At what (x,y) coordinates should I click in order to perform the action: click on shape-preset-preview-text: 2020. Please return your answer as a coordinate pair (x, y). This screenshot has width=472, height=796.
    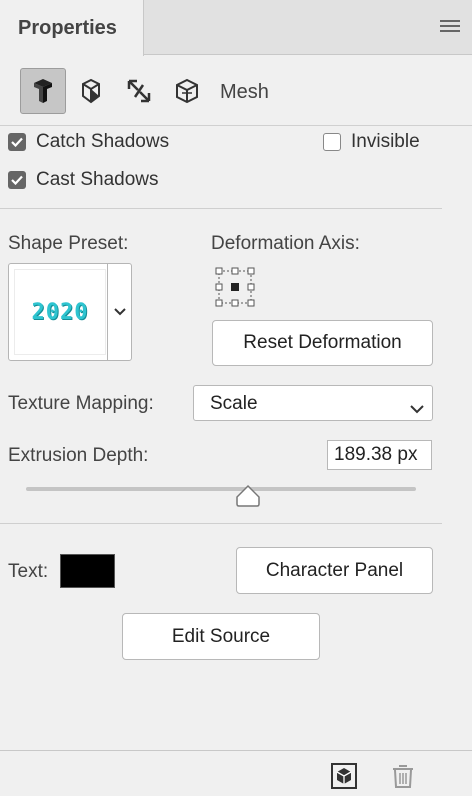
    Looking at the image, I should click on (60, 312).